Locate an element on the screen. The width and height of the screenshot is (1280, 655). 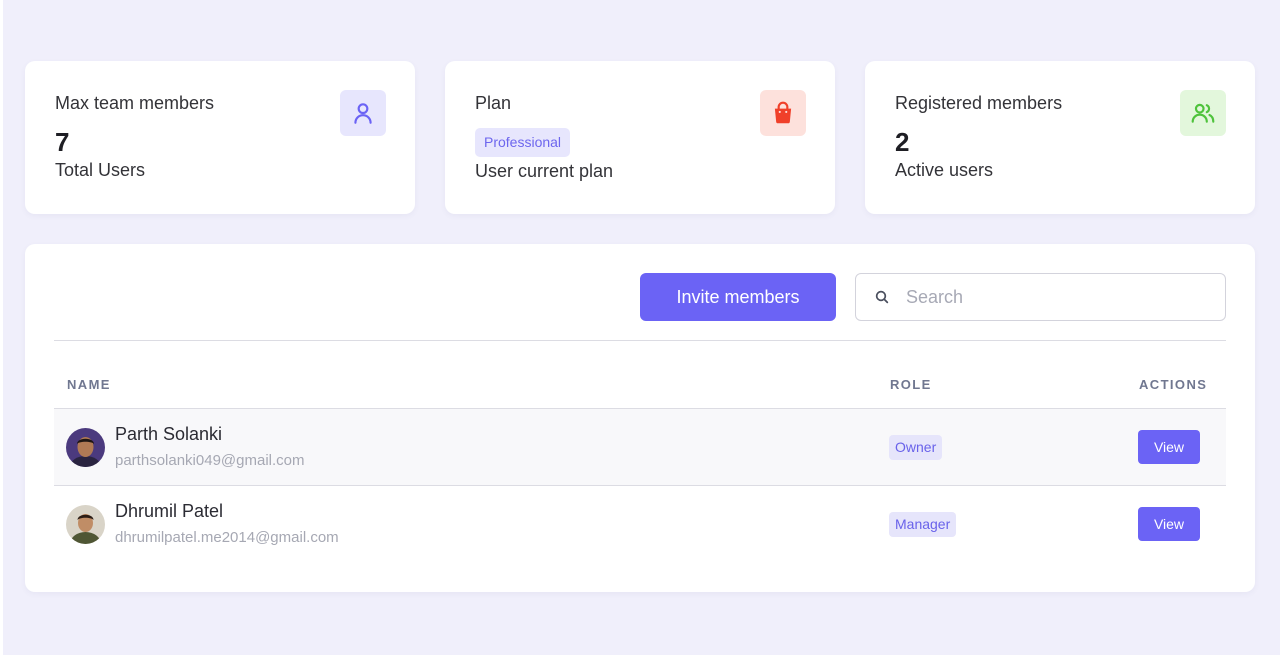
toolbar-divider is located at coordinates (640, 340).